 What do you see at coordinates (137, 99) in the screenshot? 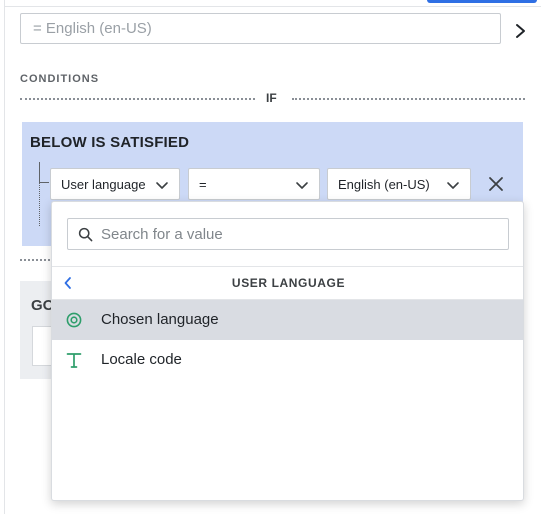
I see `if-divider-left` at bounding box center [137, 99].